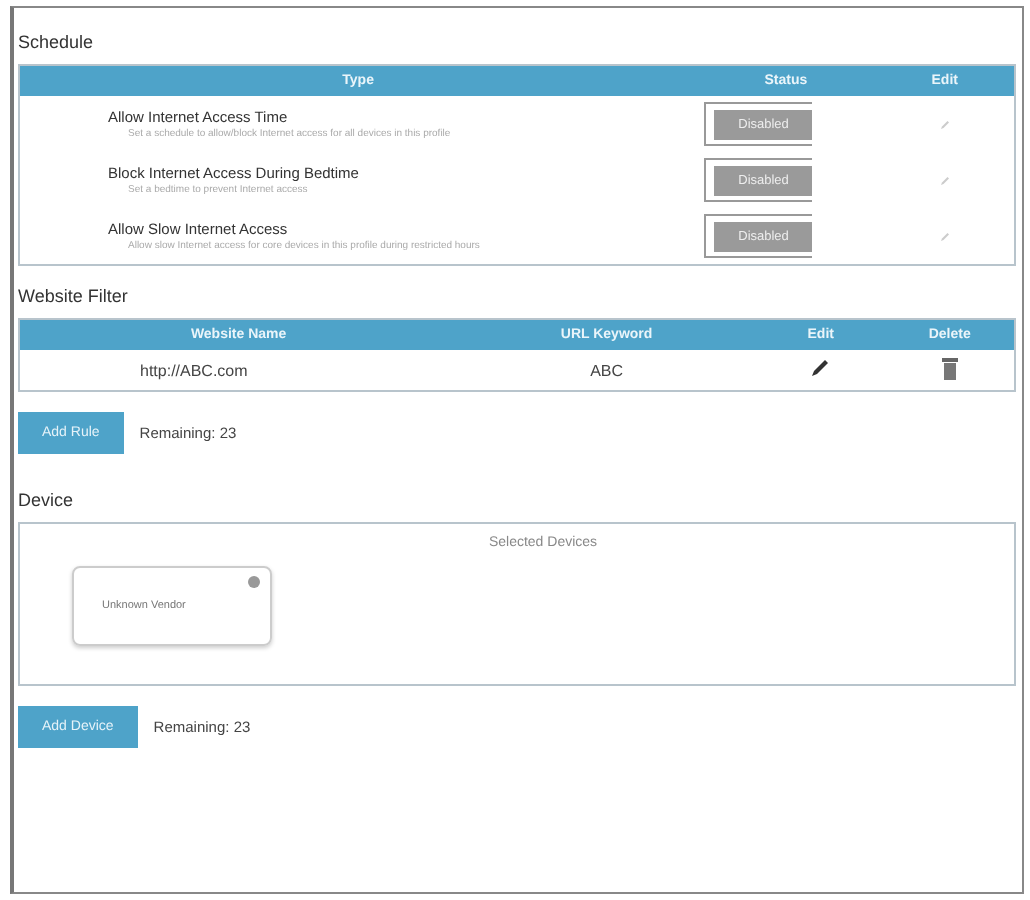 The width and height of the screenshot is (1030, 900). What do you see at coordinates (194, 370) in the screenshot?
I see `website-name: http://ABC.com` at bounding box center [194, 370].